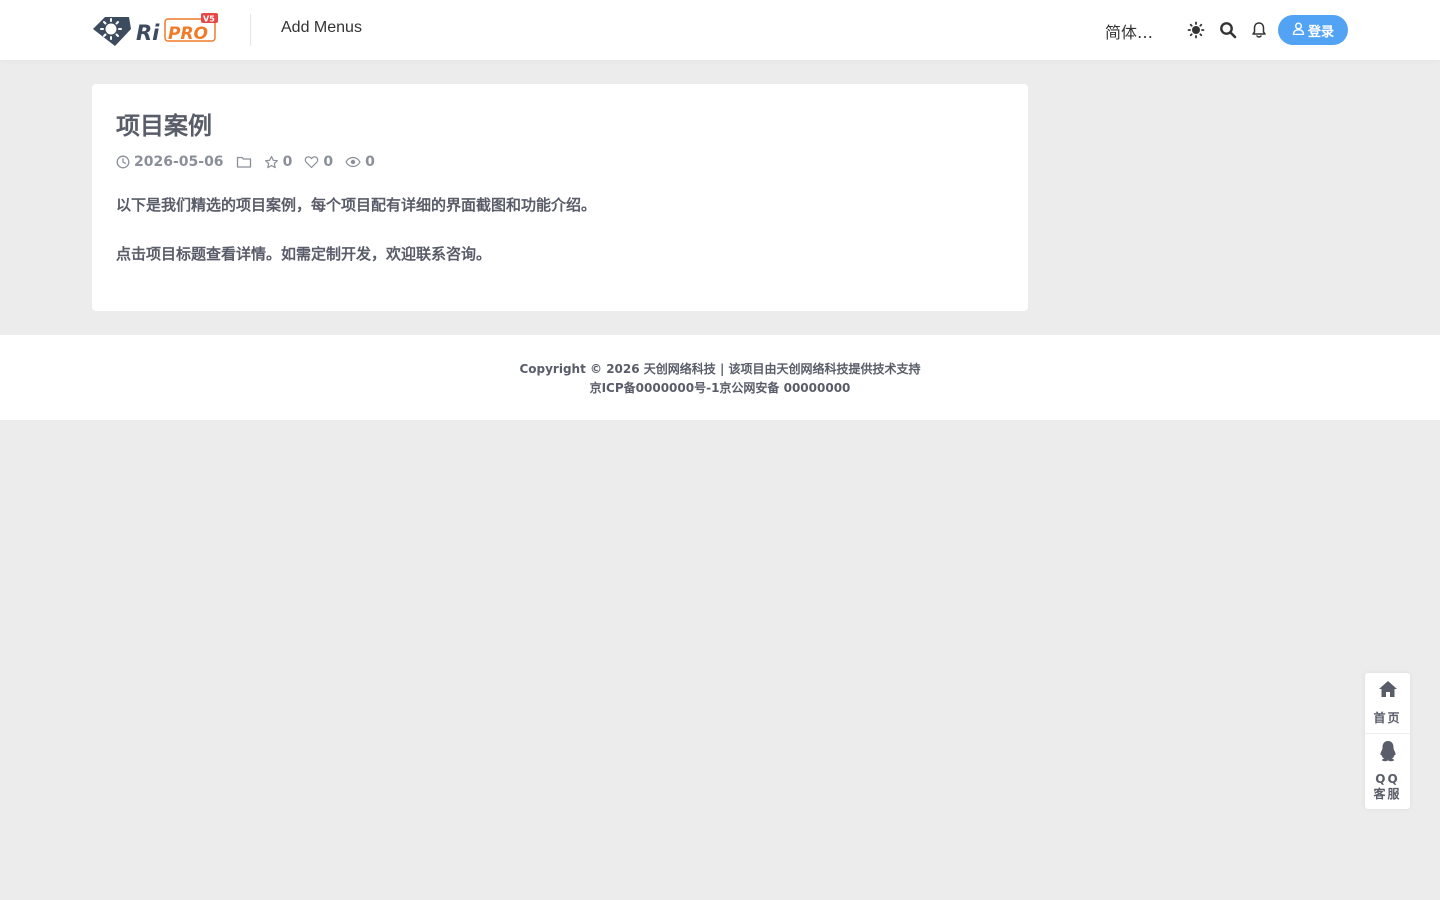  What do you see at coordinates (287, 162) in the screenshot?
I see `meta-stars-count: 0` at bounding box center [287, 162].